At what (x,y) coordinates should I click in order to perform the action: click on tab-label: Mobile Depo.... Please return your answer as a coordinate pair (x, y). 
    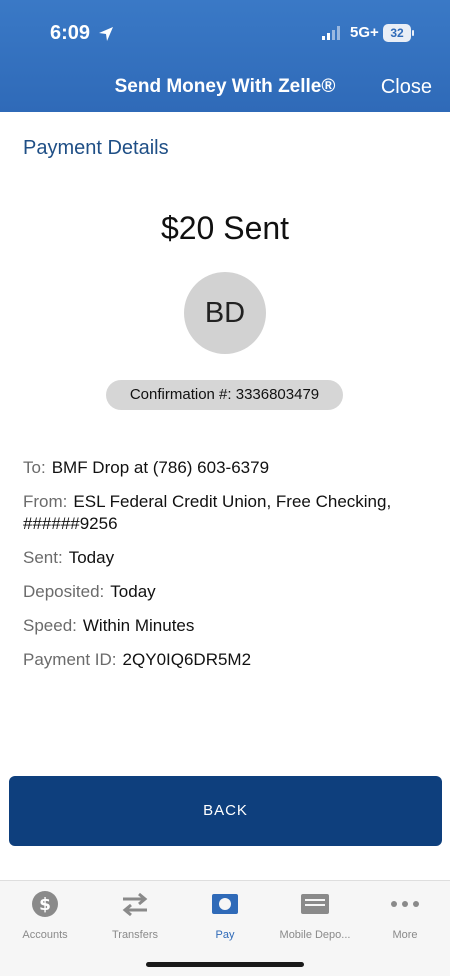
    Looking at the image, I should click on (315, 935).